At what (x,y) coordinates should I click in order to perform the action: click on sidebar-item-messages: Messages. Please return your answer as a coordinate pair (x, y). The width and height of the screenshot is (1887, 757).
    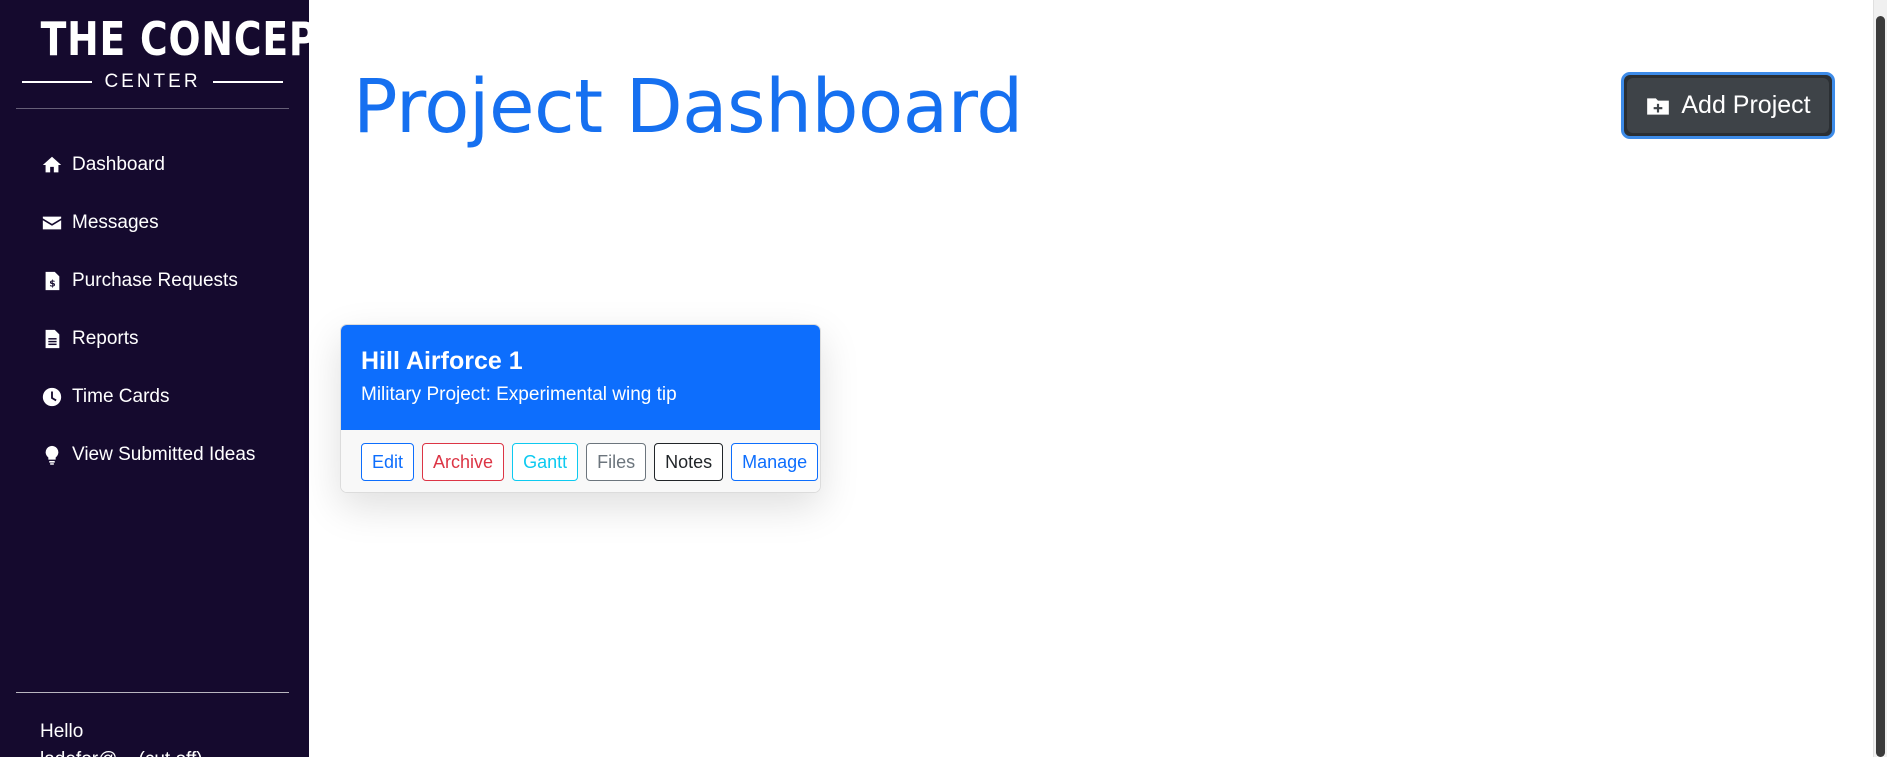
    Looking at the image, I should click on (154, 223).